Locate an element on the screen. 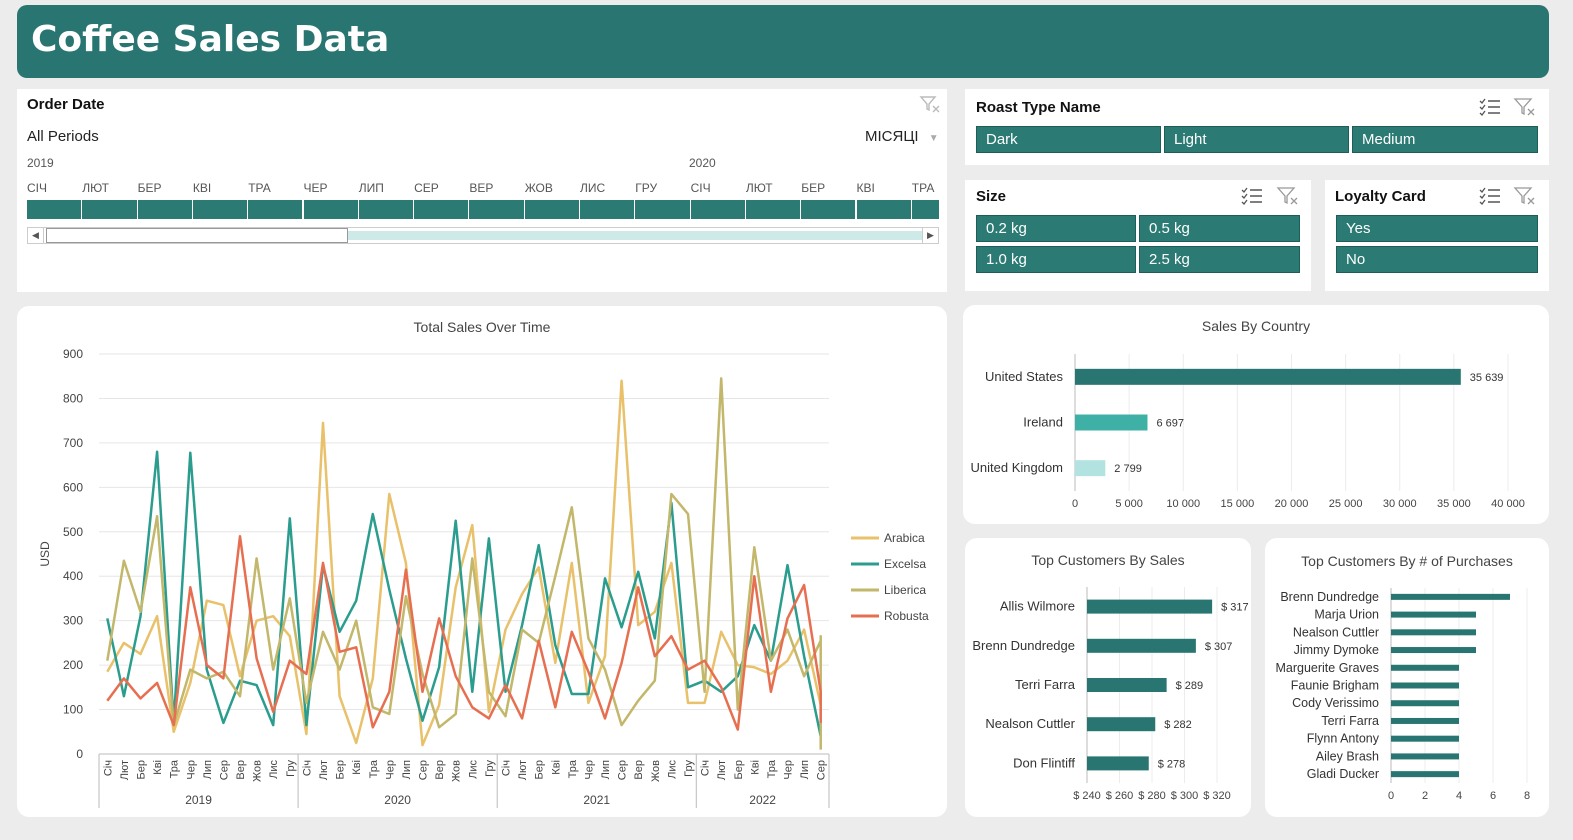 The width and height of the screenshot is (1573, 840). timeline-month-label: ЛИП is located at coordinates (371, 188).